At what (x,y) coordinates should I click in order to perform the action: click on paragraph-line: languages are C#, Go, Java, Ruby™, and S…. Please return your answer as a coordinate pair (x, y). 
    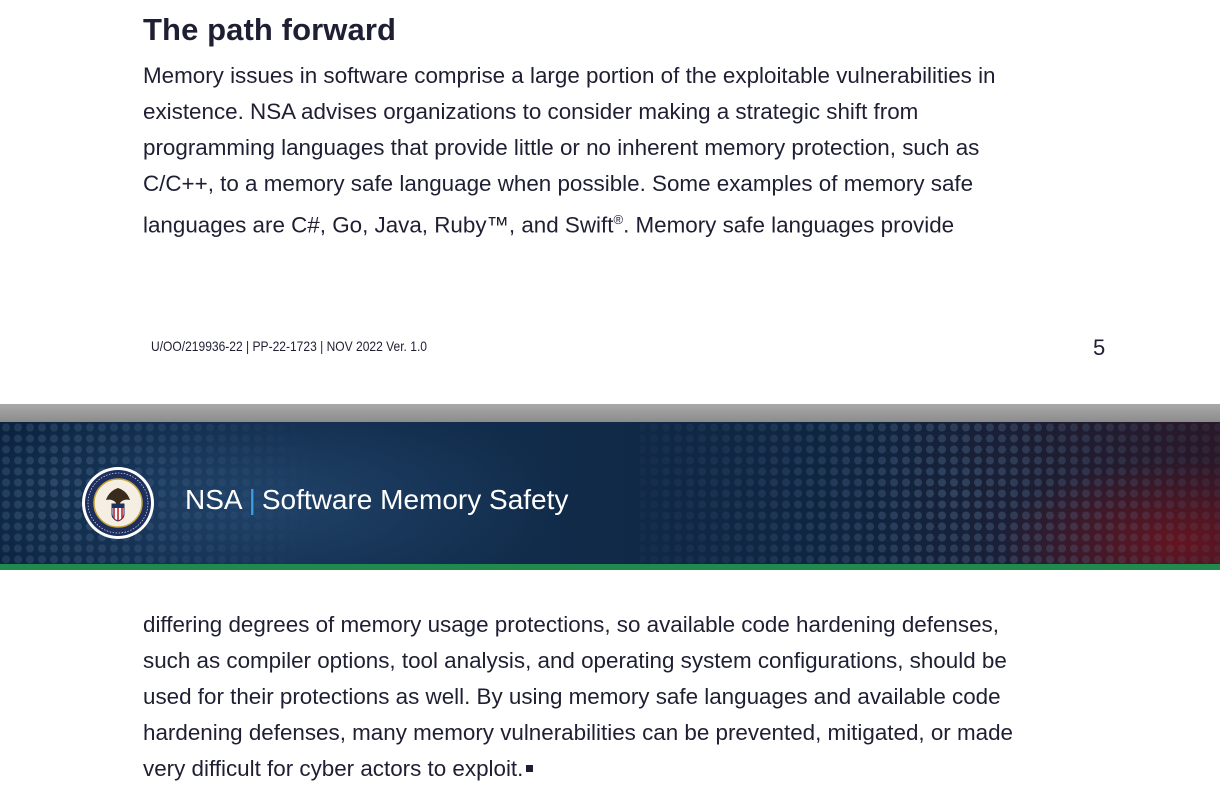
    Looking at the image, I should click on (618, 222).